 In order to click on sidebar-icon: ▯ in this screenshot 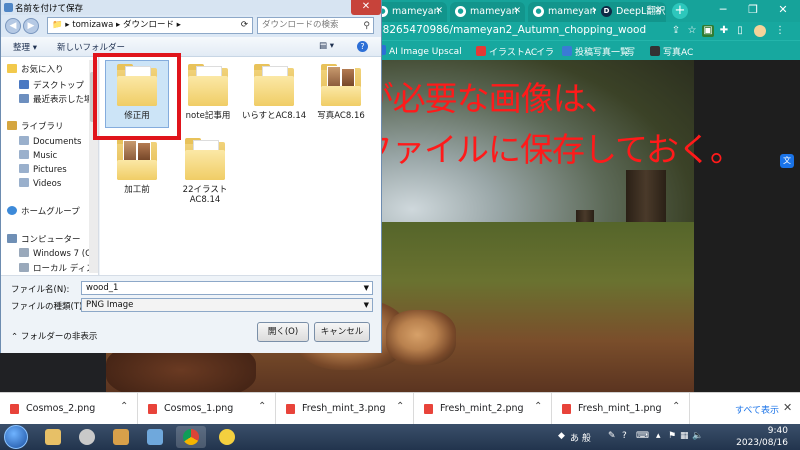, I will do `click(740, 31)`.